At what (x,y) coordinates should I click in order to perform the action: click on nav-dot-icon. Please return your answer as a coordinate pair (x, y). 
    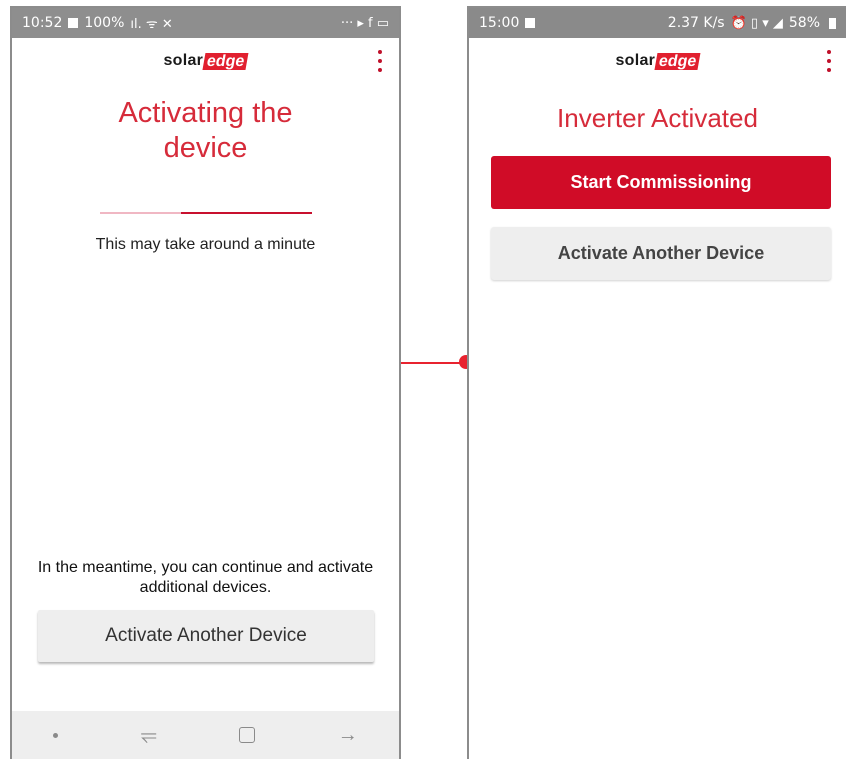
    Looking at the image, I should click on (56, 735).